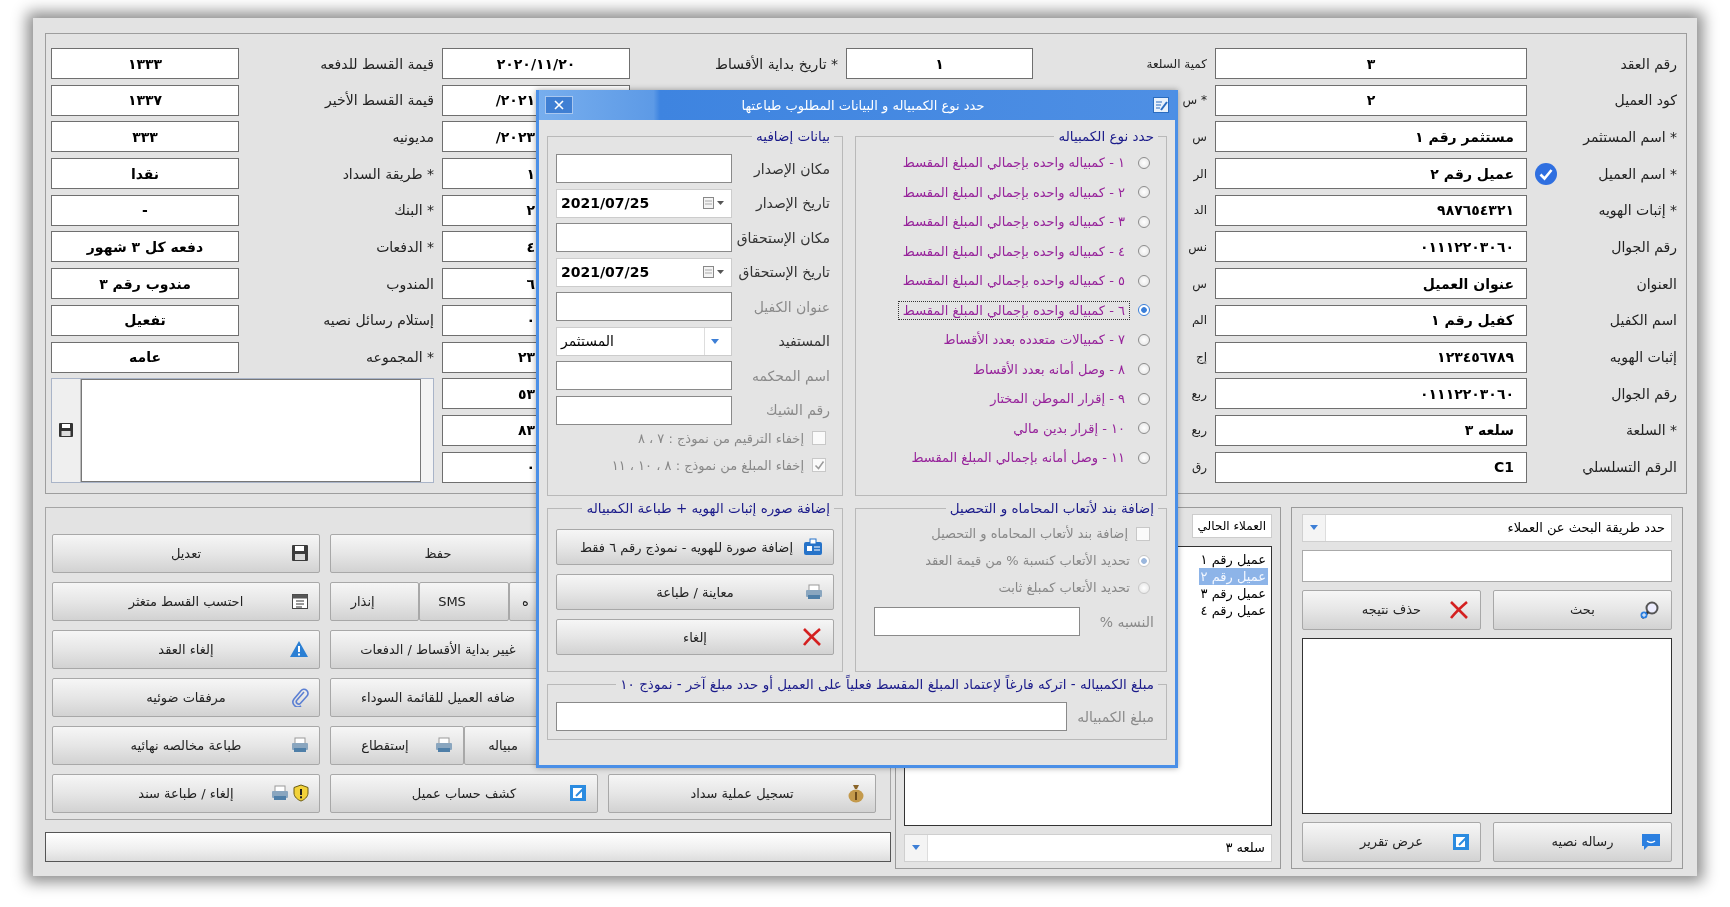  Describe the element at coordinates (863, 105) in the screenshot. I see `dialog-title: حدد نوع الكمبياله و البيانات المطلوب طباعتها` at that location.